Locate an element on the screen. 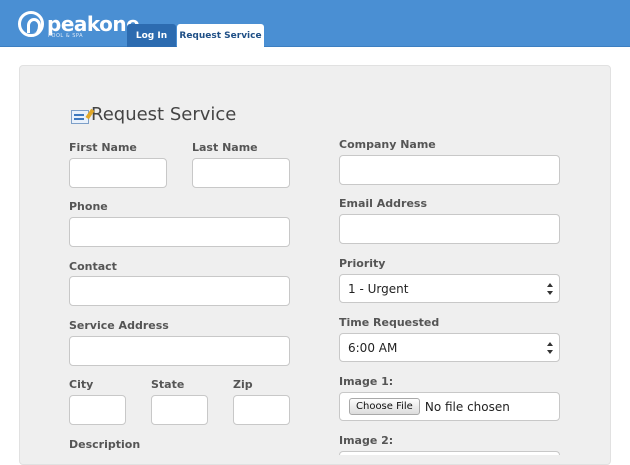 The height and width of the screenshot is (465, 630). email-address-input is located at coordinates (449, 229).